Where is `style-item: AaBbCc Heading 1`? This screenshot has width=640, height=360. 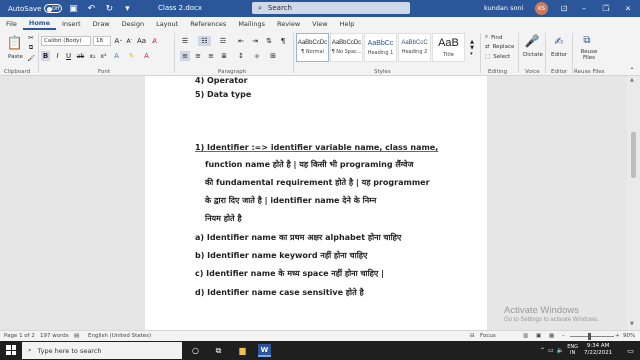
style-item: AaBbCc Heading 1 is located at coordinates (380, 47).